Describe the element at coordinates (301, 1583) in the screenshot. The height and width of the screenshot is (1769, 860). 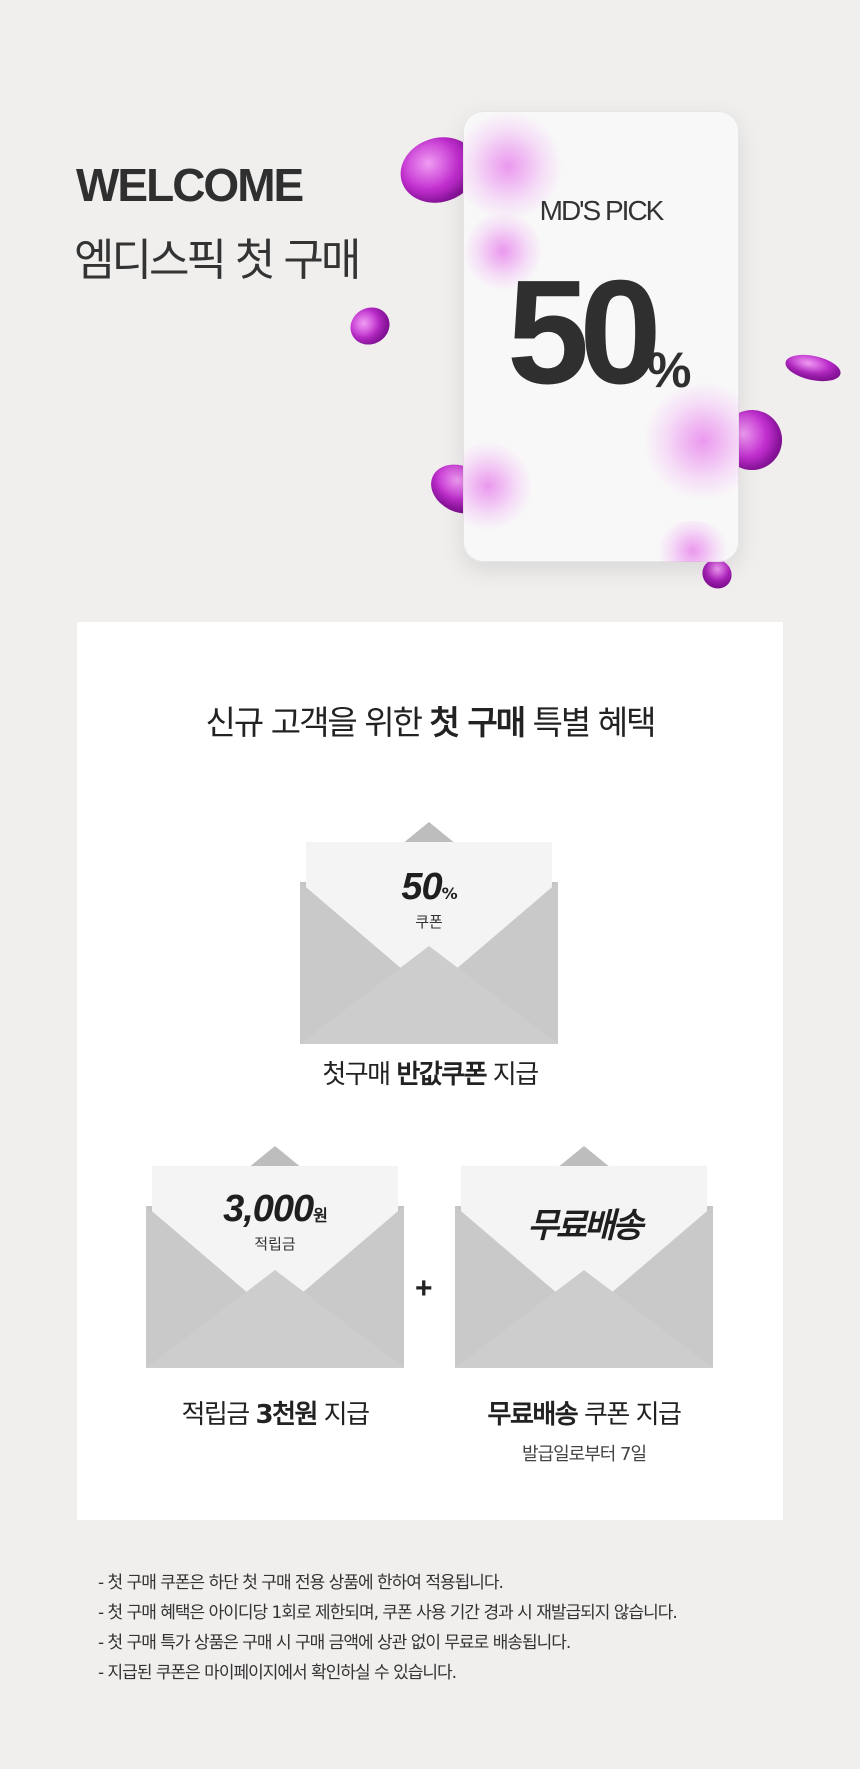
I see `notice-item: - 첫 구매 쿠폰은 하단 첫 구매 전용 상품에 한하여 적용됩니다.` at that location.